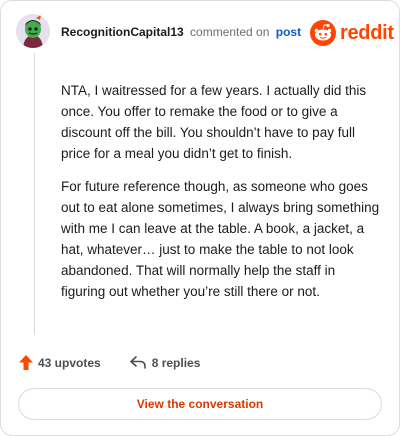  What do you see at coordinates (34, 194) in the screenshot?
I see `thread-line` at bounding box center [34, 194].